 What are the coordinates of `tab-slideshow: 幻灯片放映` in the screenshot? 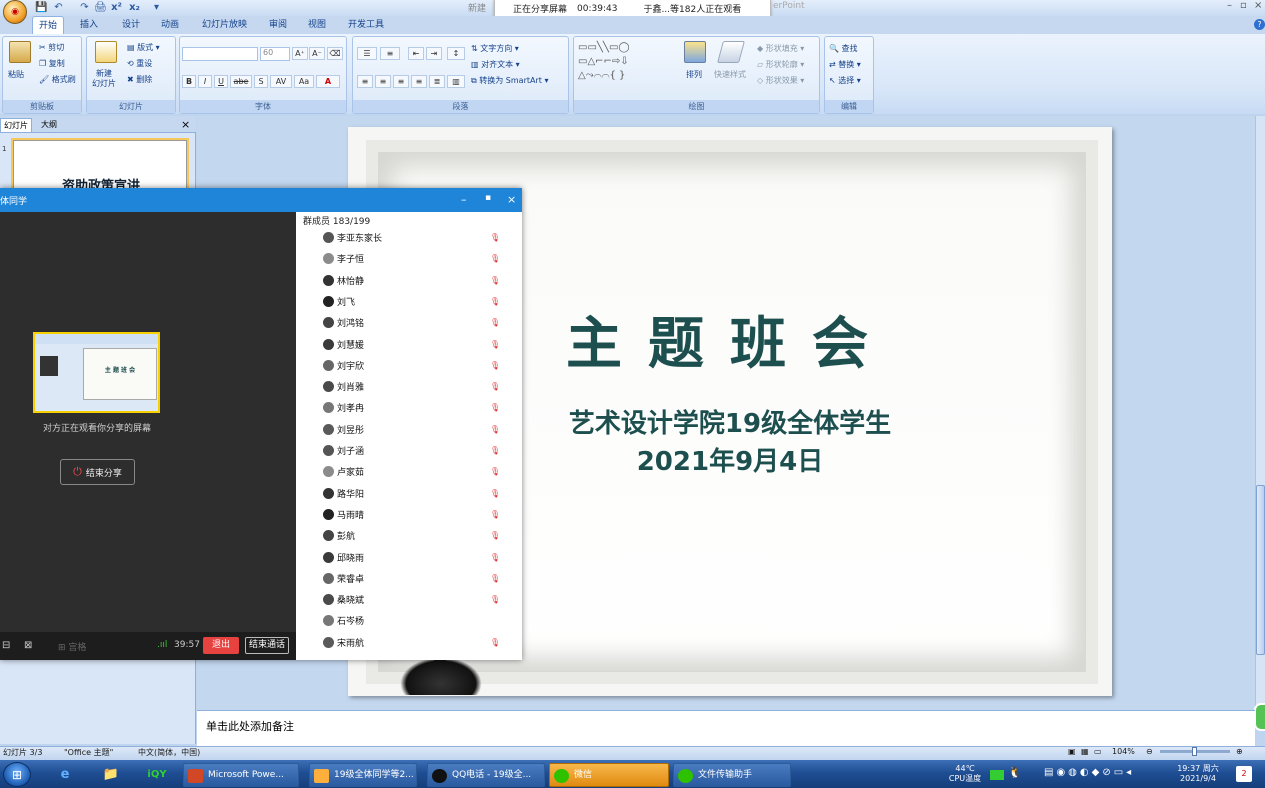 It's located at (224, 25).